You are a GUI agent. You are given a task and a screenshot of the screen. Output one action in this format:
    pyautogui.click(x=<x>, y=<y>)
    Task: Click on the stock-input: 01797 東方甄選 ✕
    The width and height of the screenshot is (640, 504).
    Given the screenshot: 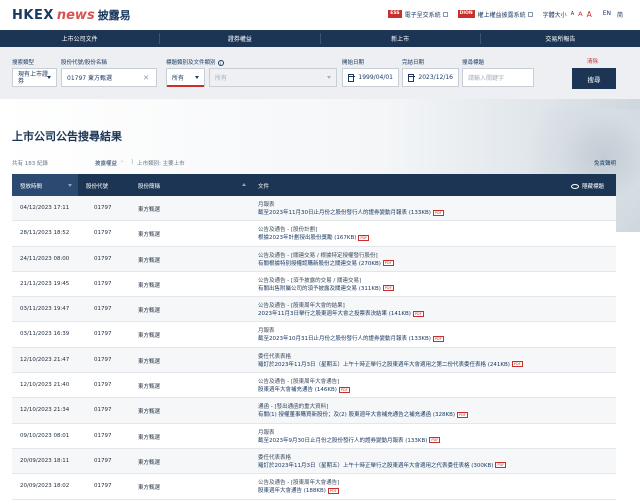 What is the action you would take?
    pyautogui.click(x=109, y=77)
    